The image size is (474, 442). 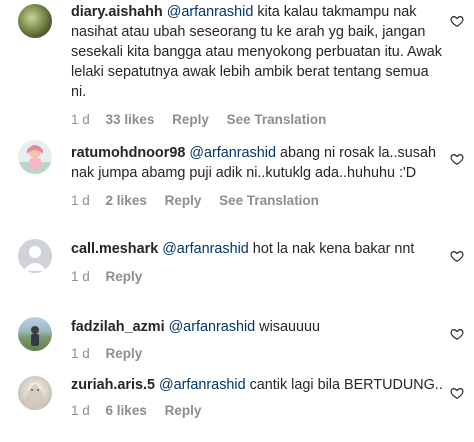 What do you see at coordinates (331, 249) in the screenshot?
I see `comment-body: hot la nak kena bakar nnt` at bounding box center [331, 249].